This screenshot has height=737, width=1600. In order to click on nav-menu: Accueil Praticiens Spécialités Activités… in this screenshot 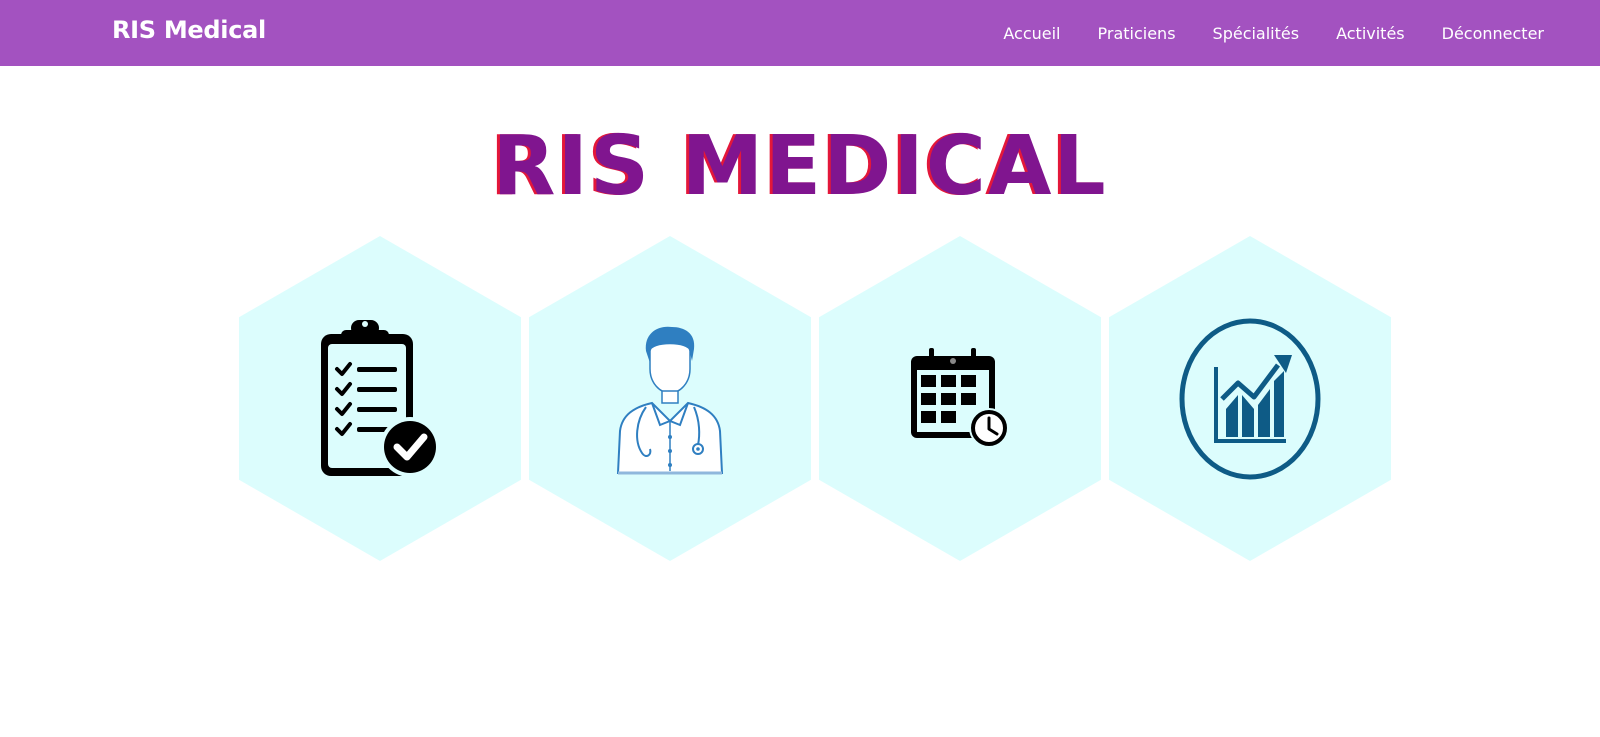, I will do `click(1255, 33)`.